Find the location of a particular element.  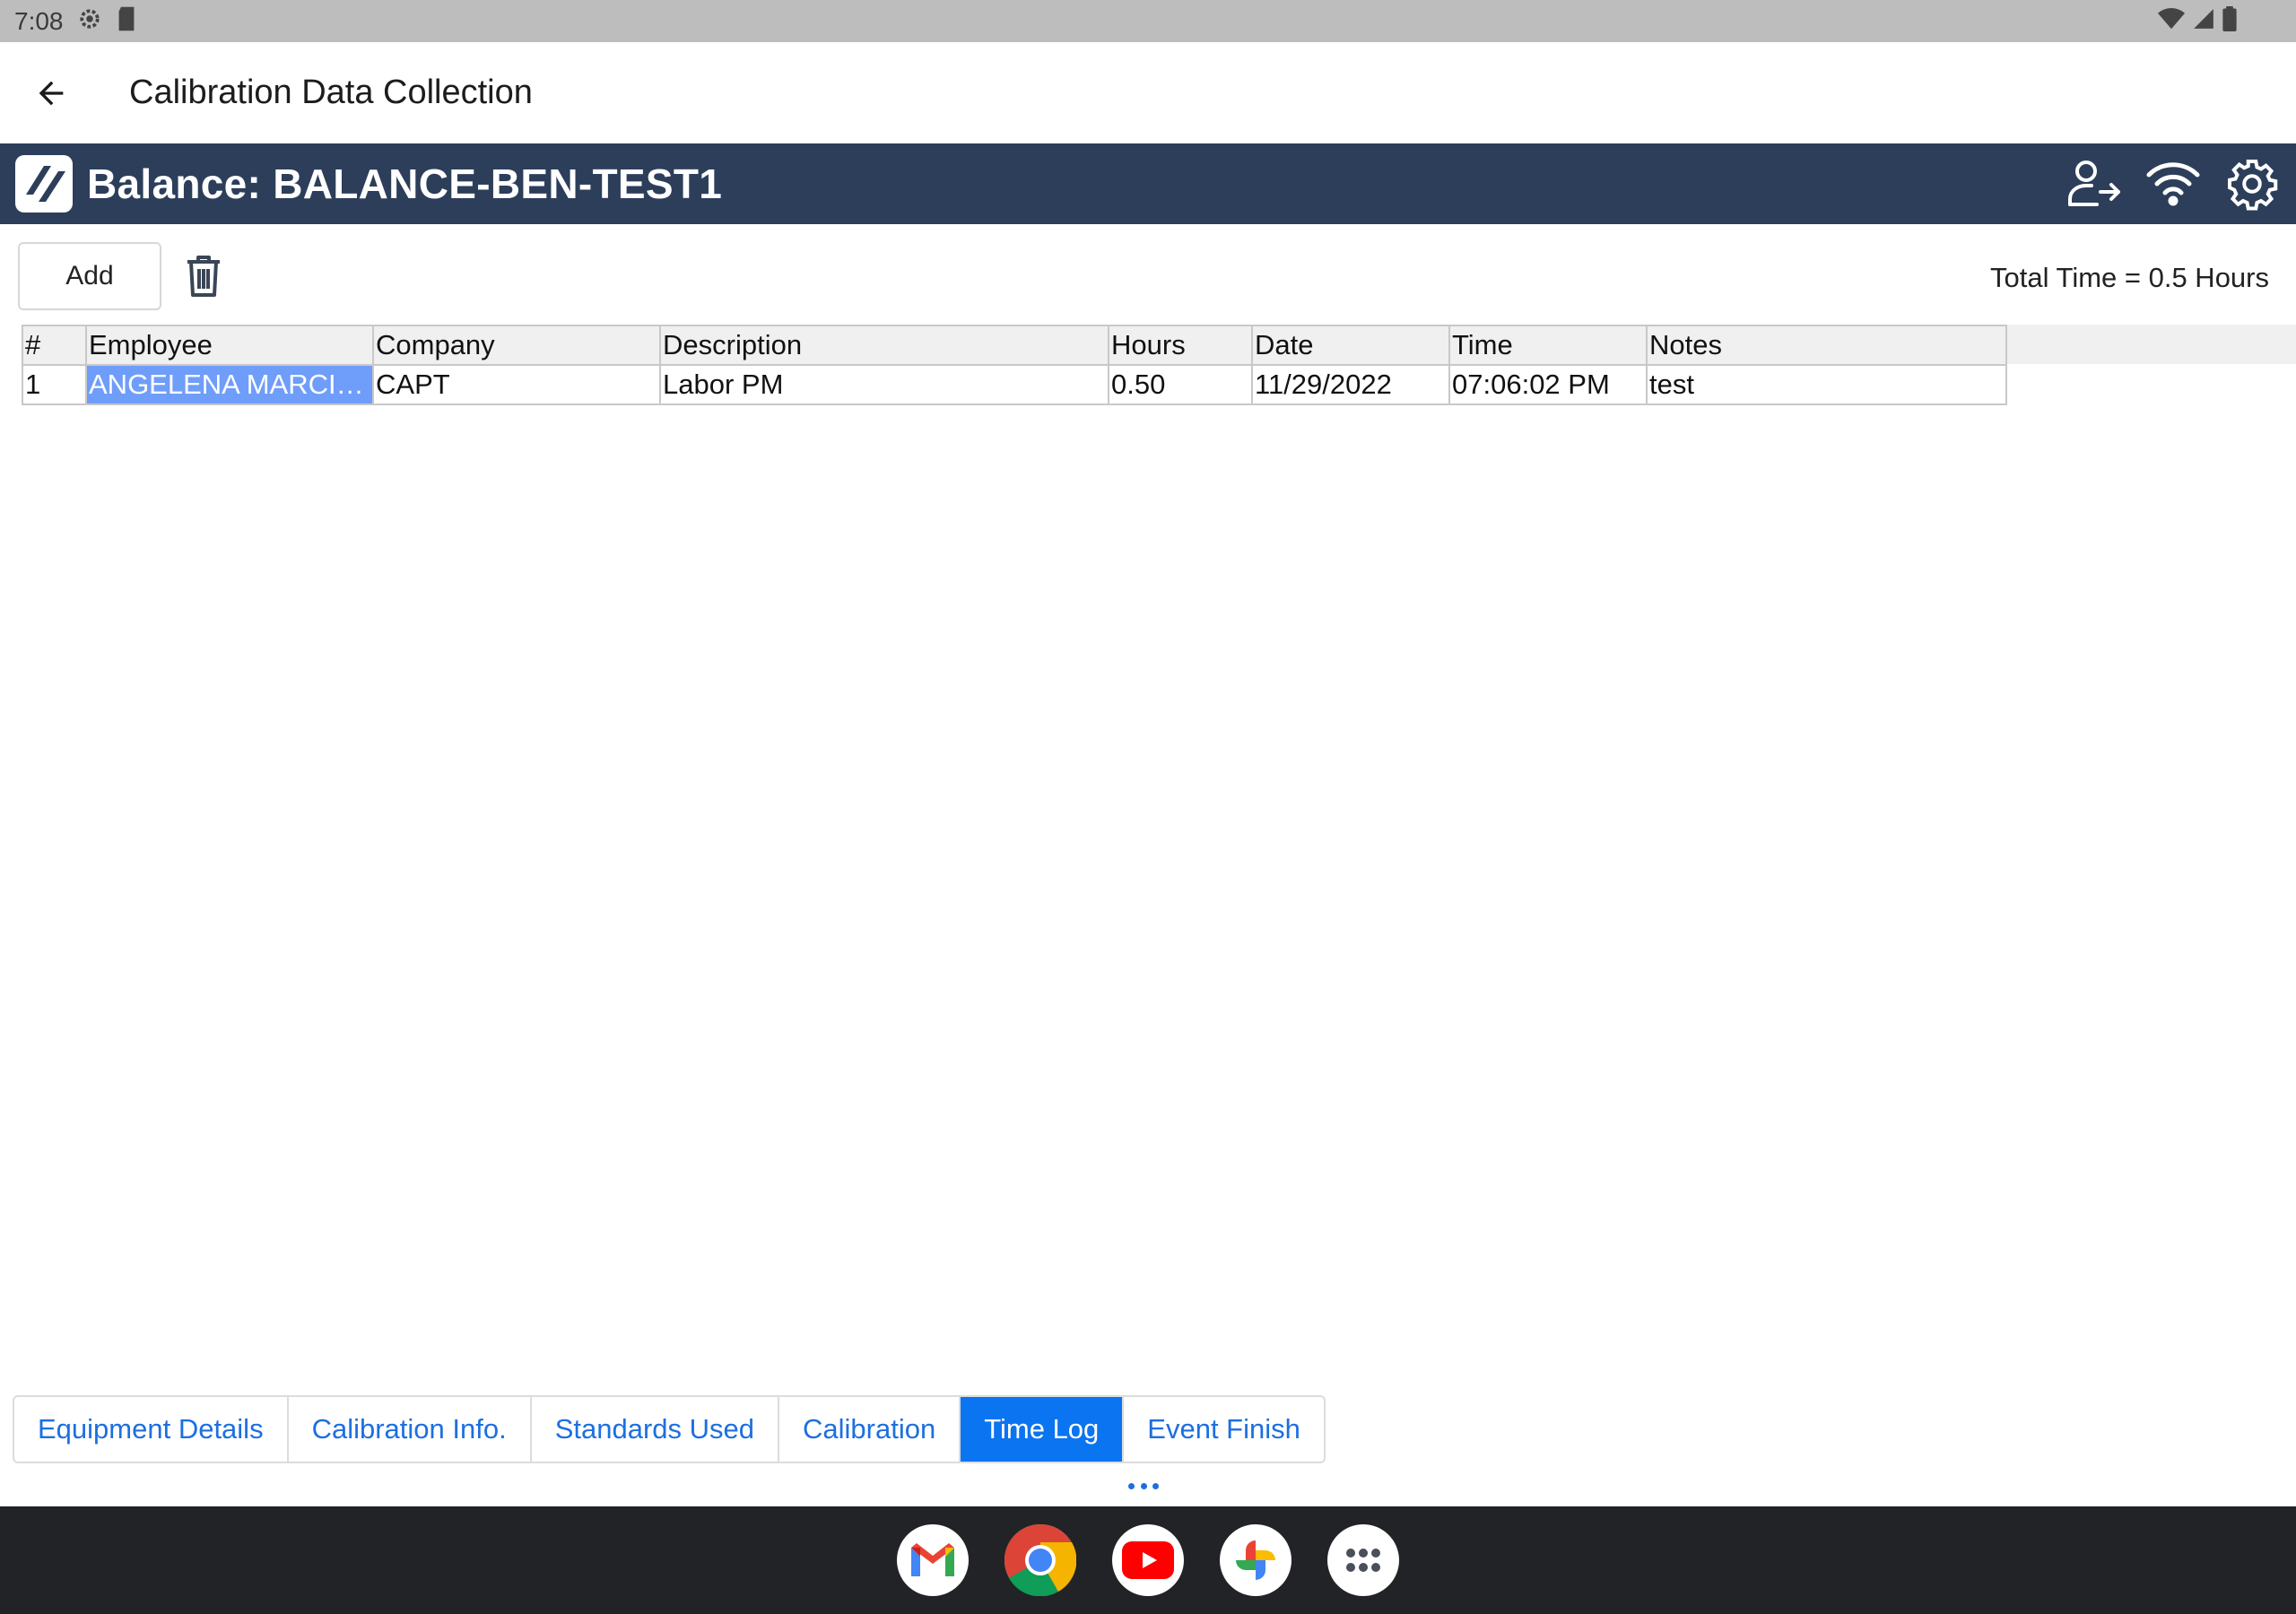

back-arrow-icon is located at coordinates (51, 93).